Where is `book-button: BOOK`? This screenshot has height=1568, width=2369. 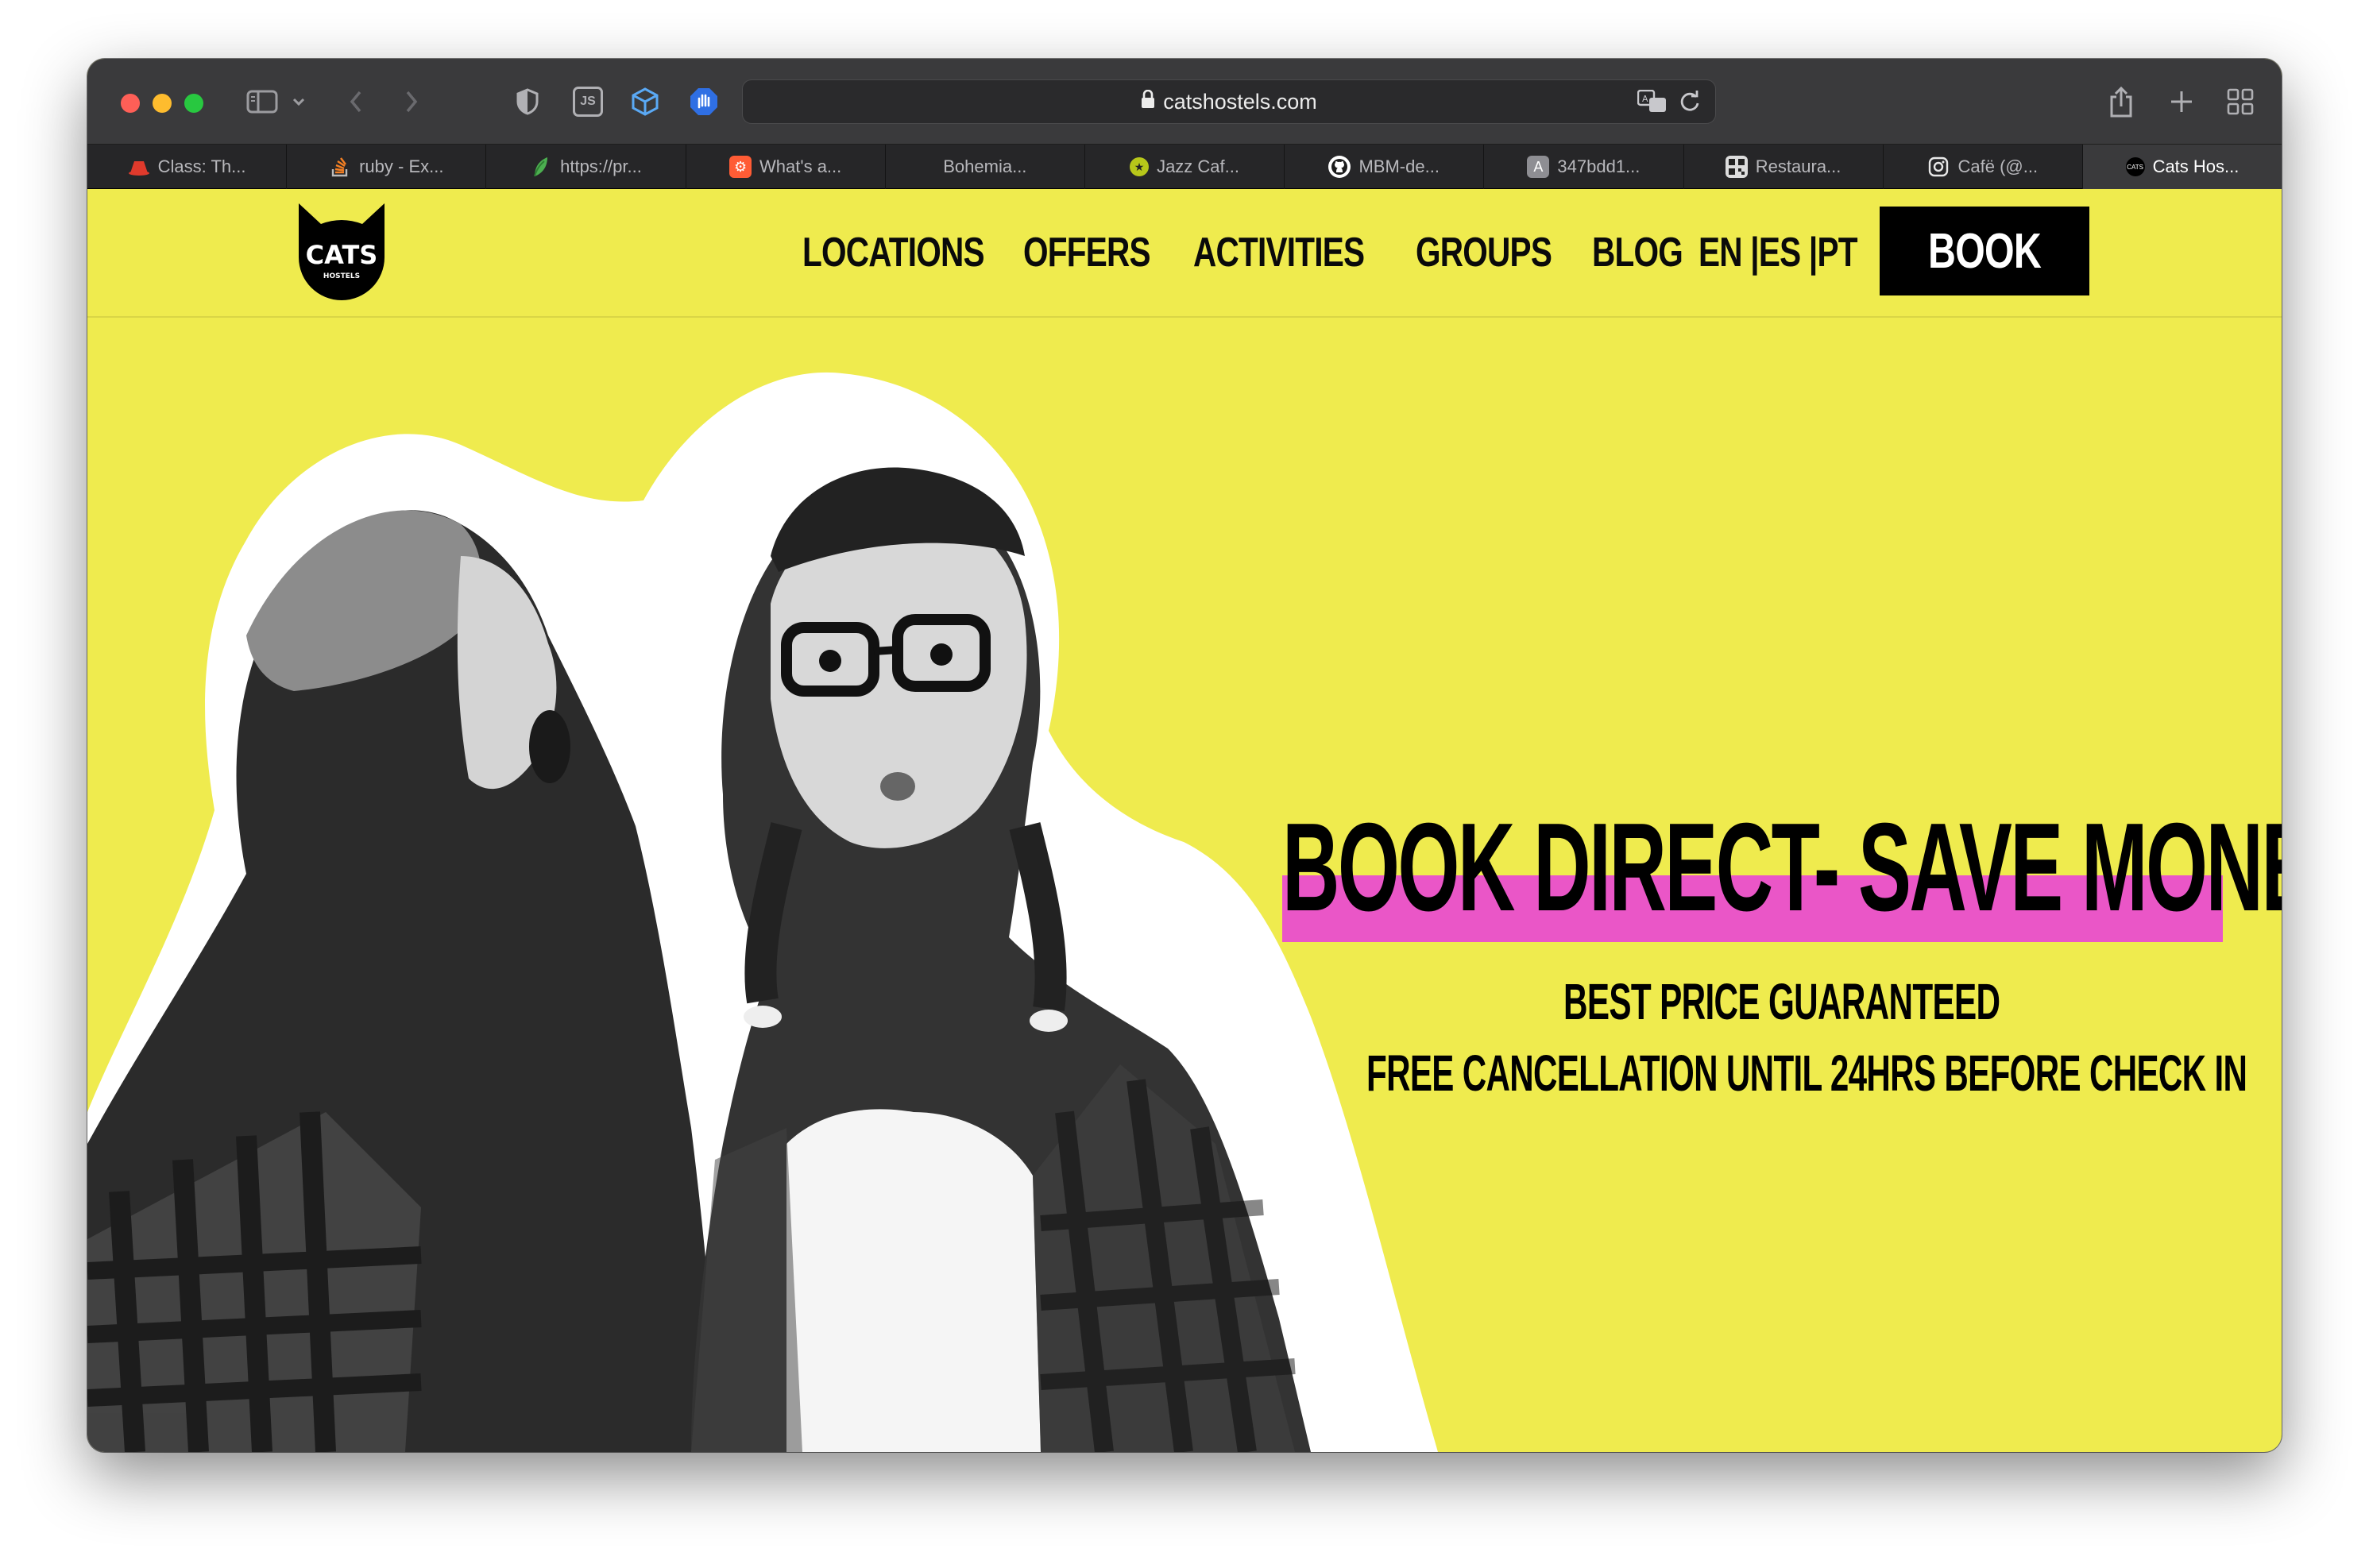 book-button: BOOK is located at coordinates (1984, 251).